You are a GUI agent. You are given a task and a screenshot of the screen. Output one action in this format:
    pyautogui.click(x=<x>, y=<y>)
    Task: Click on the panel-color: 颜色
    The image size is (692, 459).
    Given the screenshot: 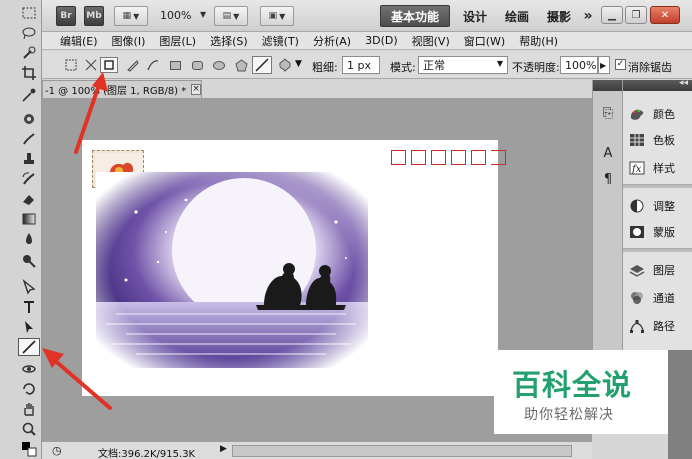 What is the action you would take?
    pyautogui.click(x=659, y=114)
    